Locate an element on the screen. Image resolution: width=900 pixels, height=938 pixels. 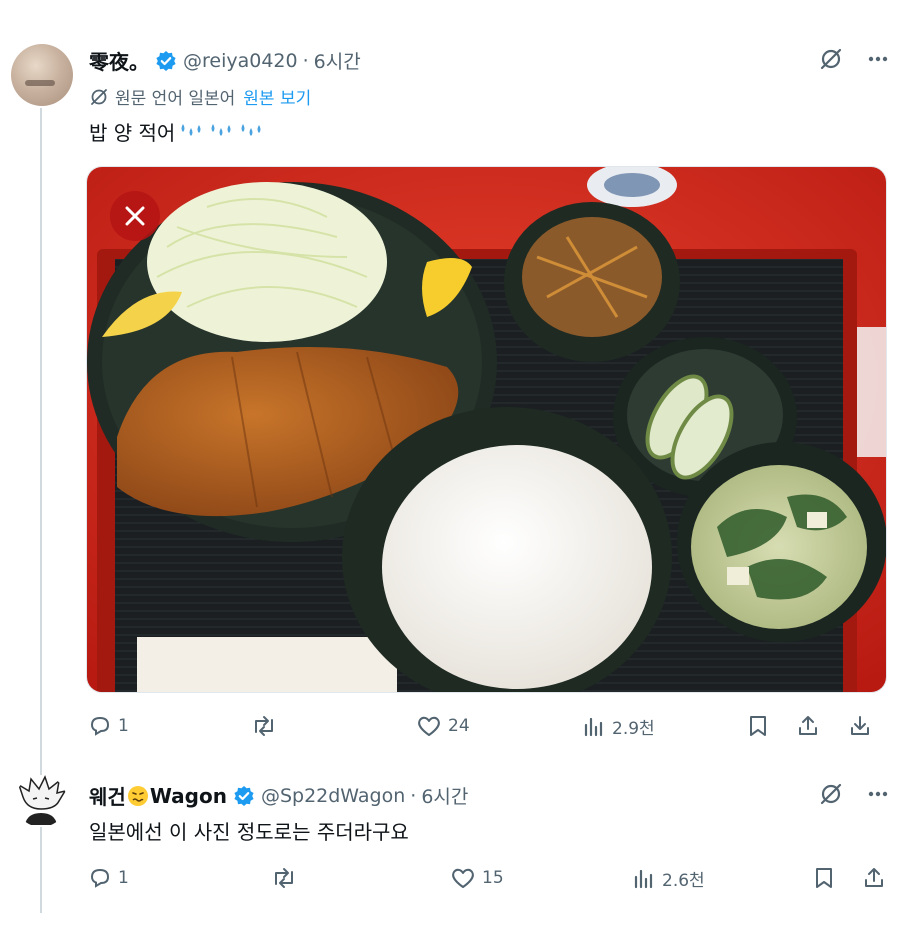
display-name-suffix: Wagon is located at coordinates (188, 796).